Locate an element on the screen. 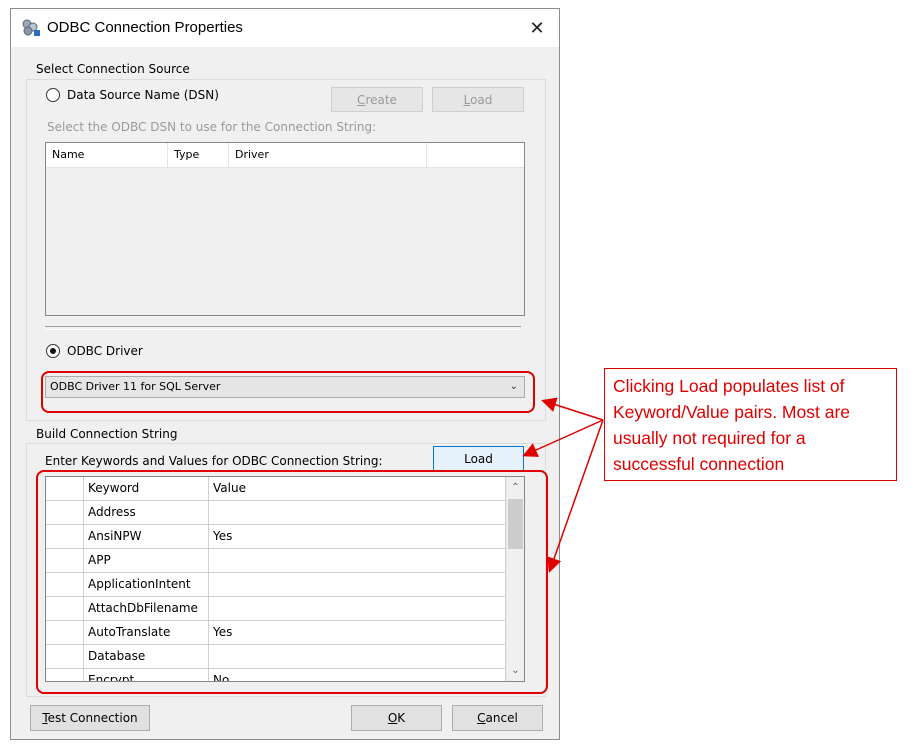  arrow-to-driver-select is located at coordinates (572, 409).